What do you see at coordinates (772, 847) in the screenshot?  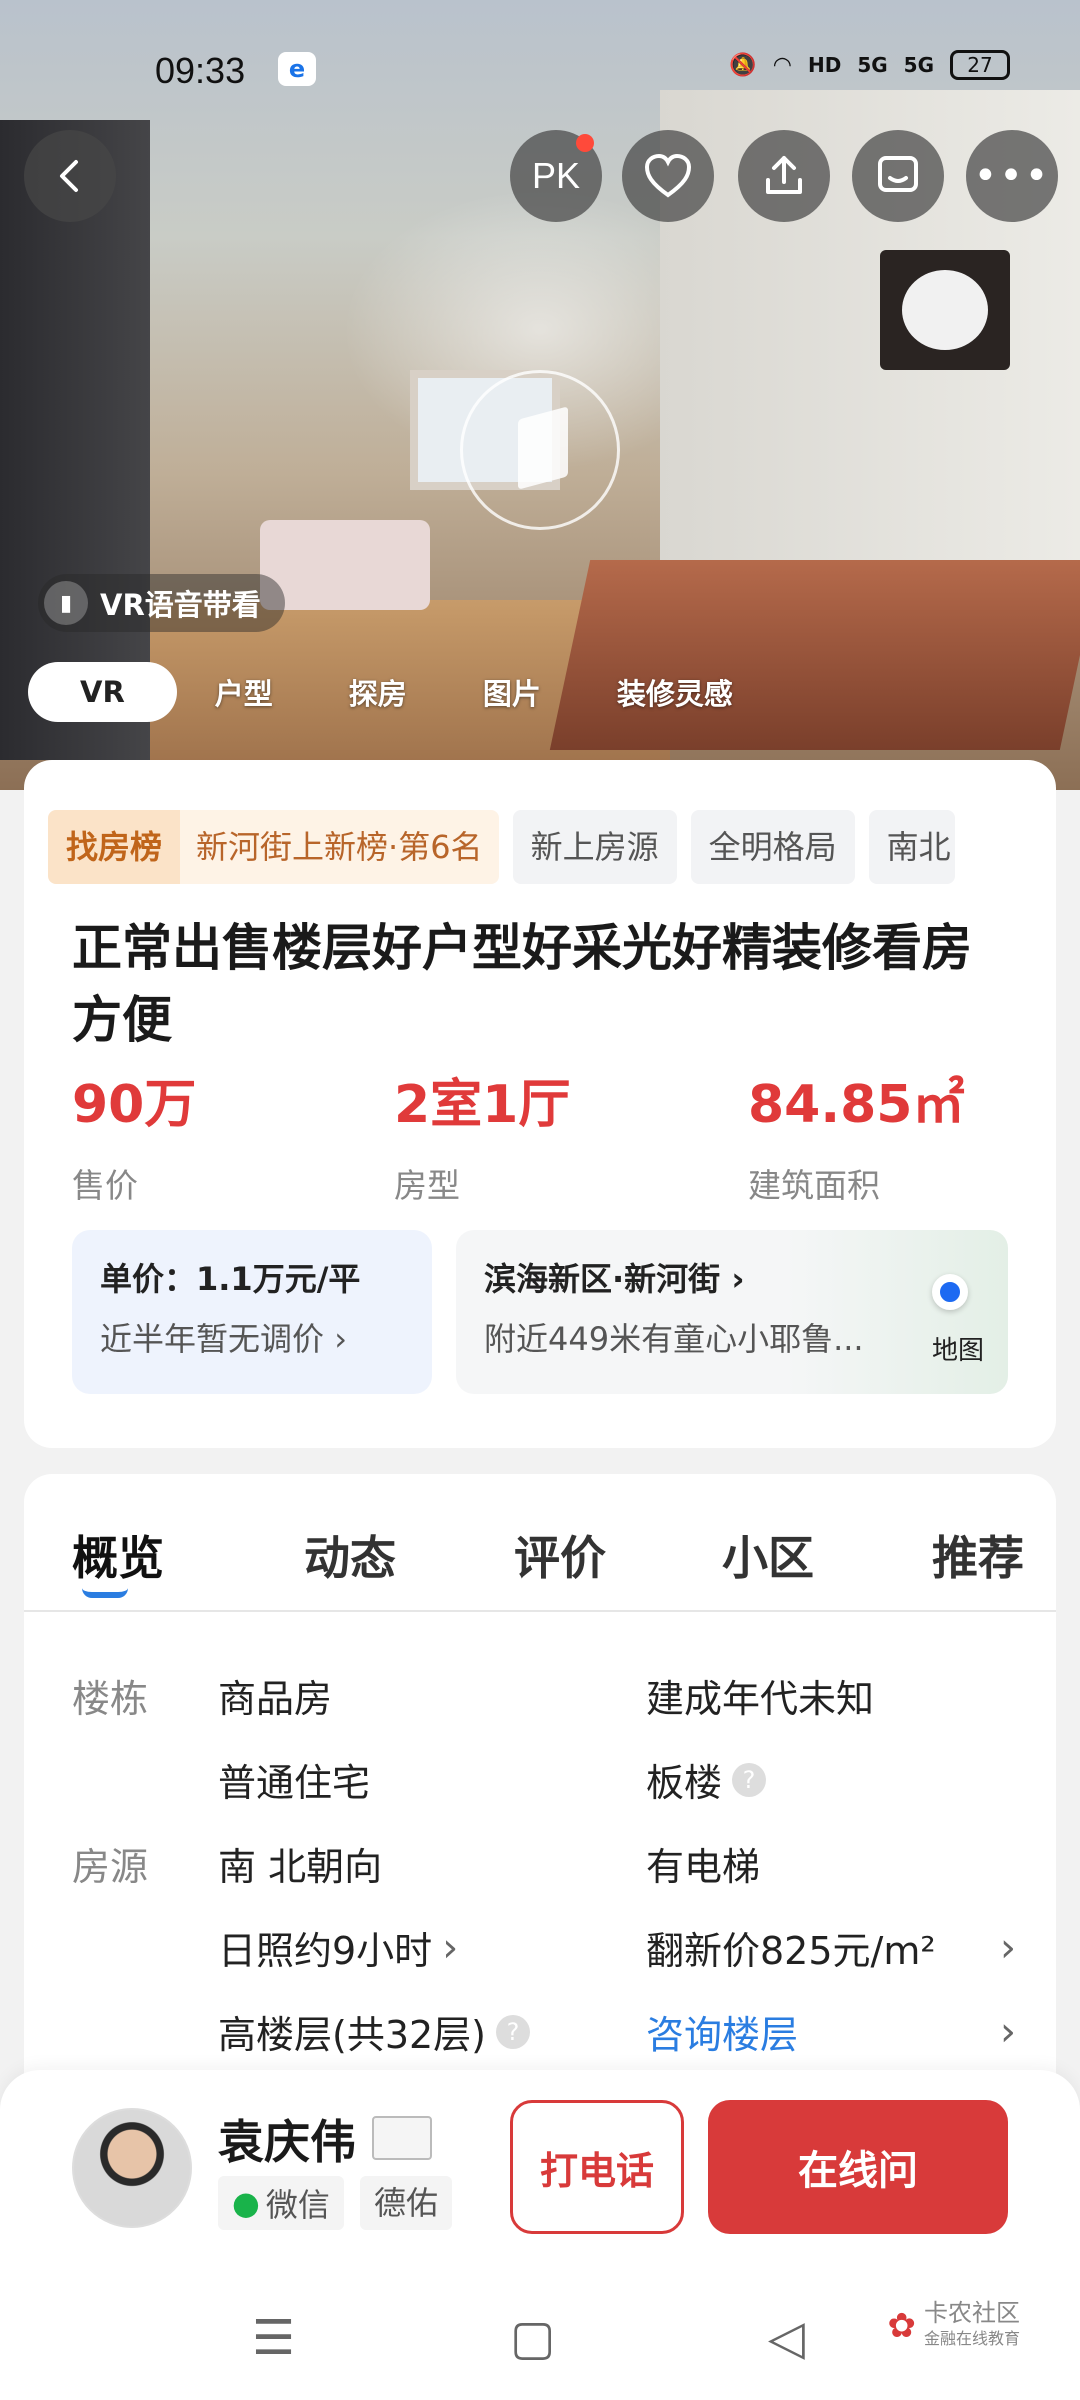 I see `tag-item: 全明格局` at bounding box center [772, 847].